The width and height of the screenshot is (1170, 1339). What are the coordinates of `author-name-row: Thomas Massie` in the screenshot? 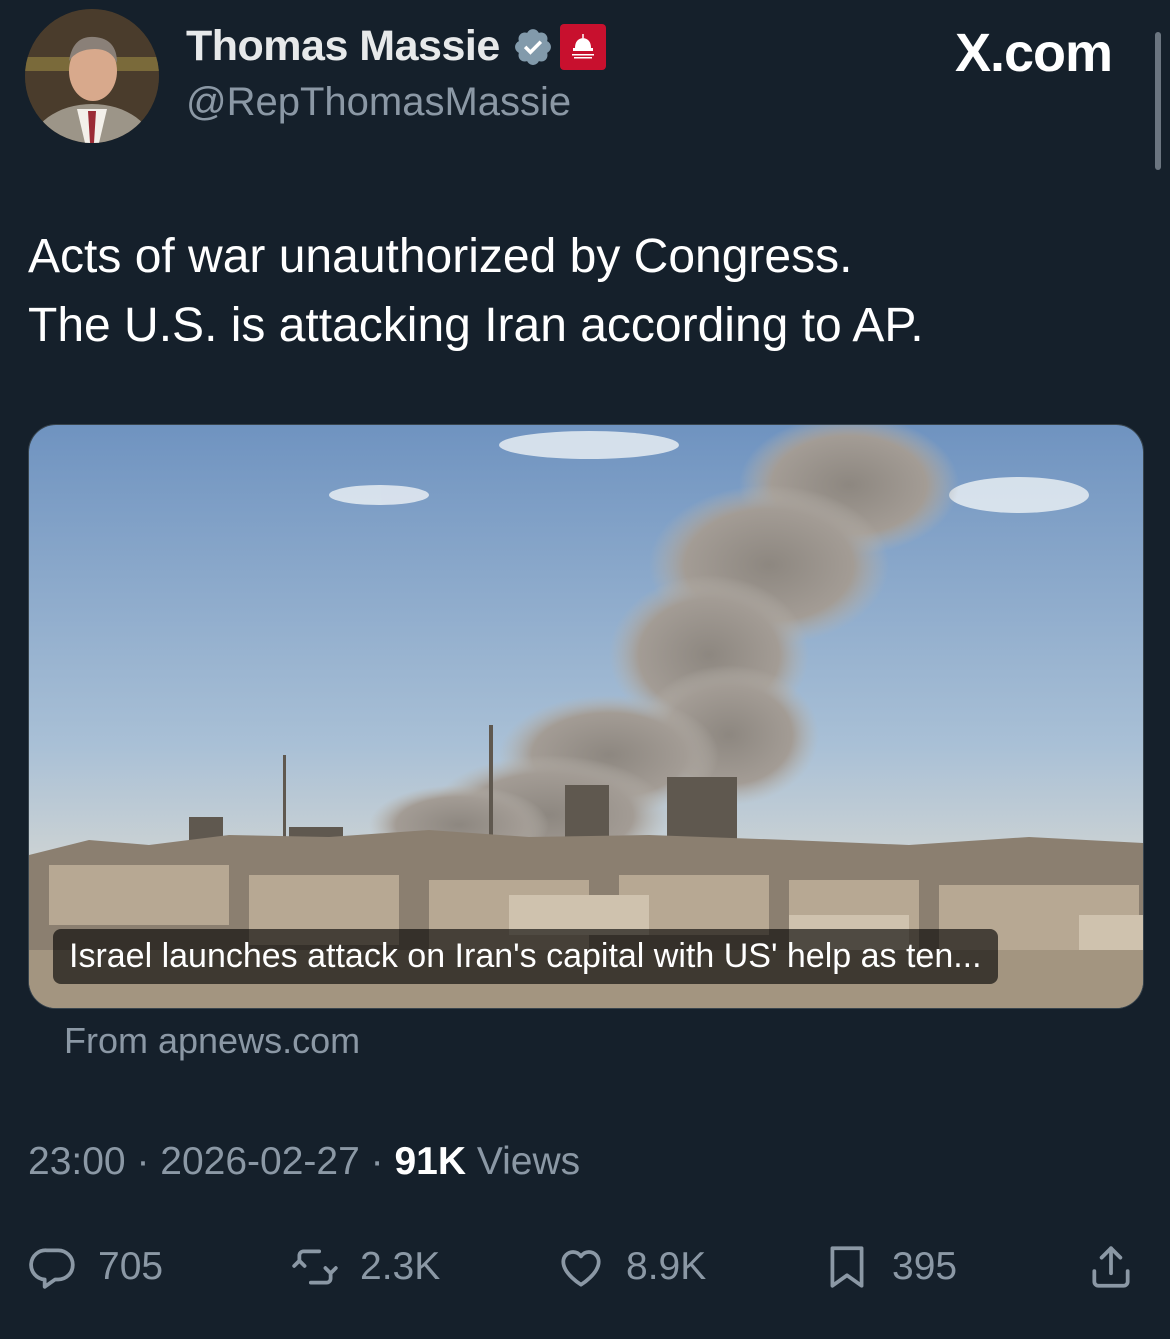 It's located at (396, 46).